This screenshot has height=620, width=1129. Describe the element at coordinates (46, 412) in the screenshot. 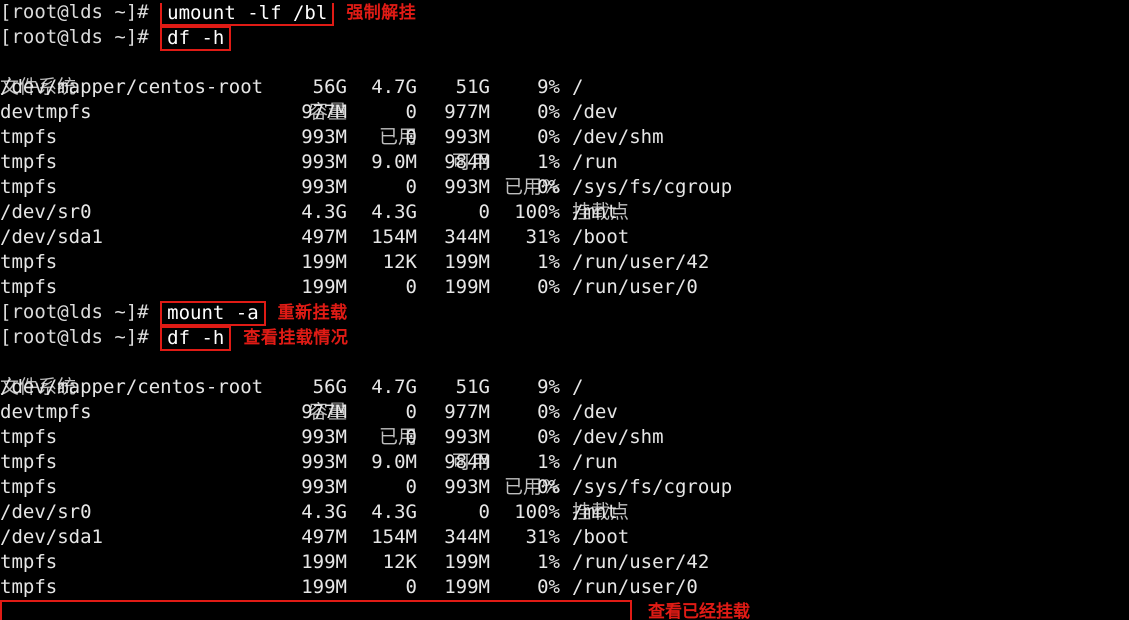

I see `cell-filesystem: devtmpfs` at that location.